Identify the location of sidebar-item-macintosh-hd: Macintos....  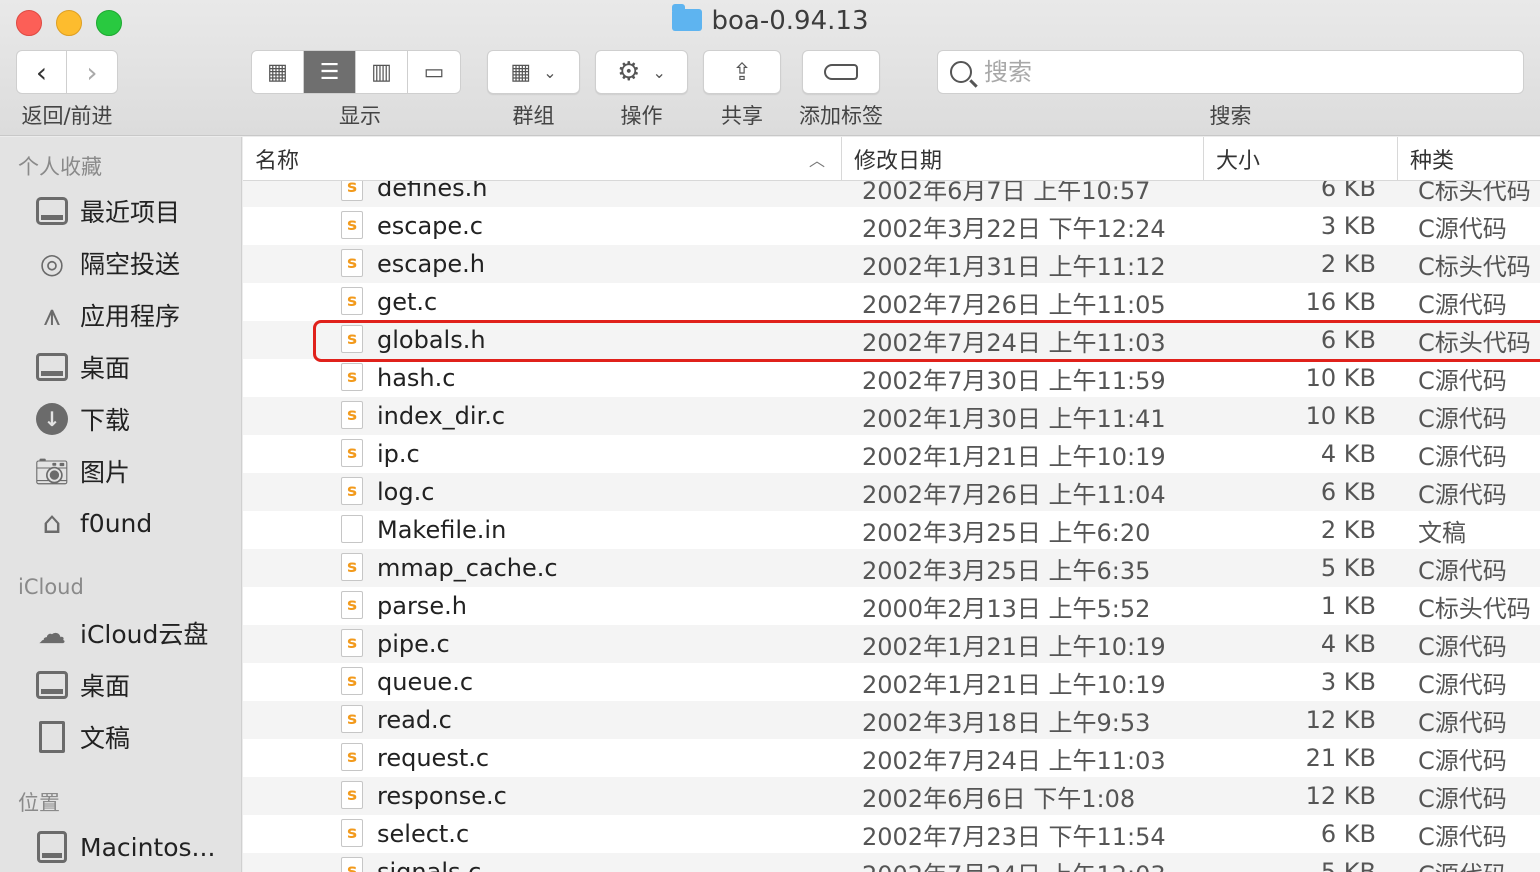
(136, 847).